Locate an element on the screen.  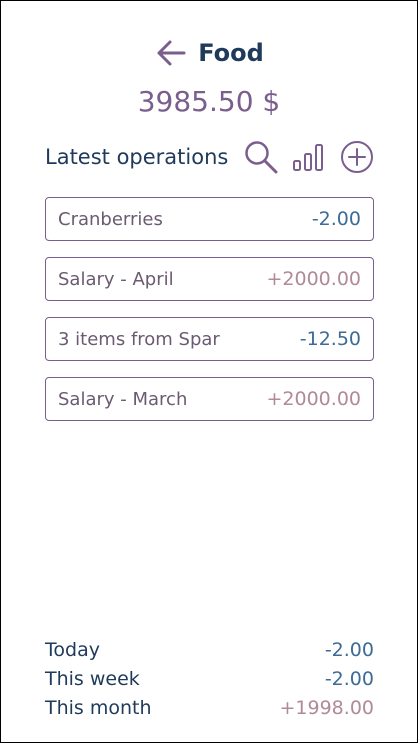
stats-button is located at coordinates (308, 157).